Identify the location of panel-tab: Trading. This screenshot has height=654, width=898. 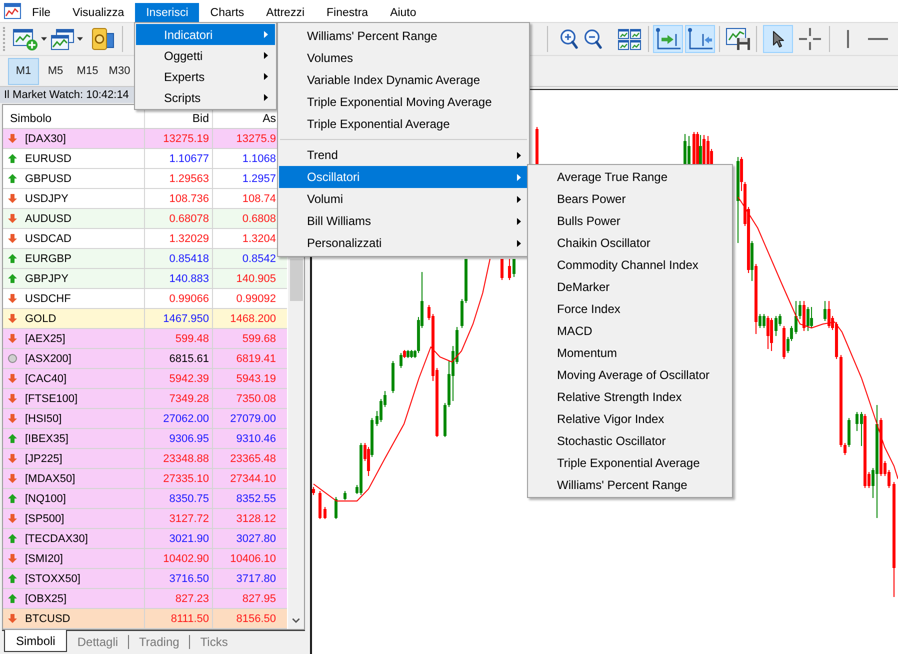
(159, 641).